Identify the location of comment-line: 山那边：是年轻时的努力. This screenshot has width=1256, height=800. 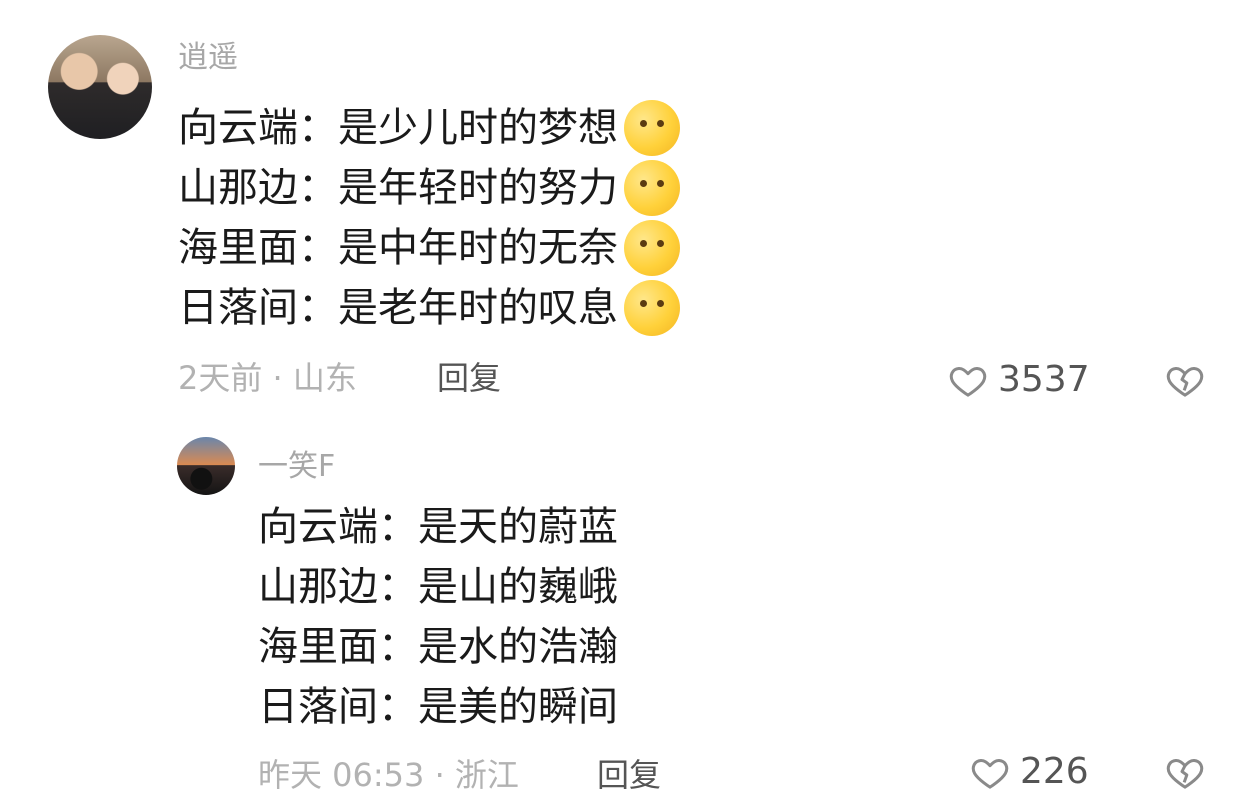
(429, 188).